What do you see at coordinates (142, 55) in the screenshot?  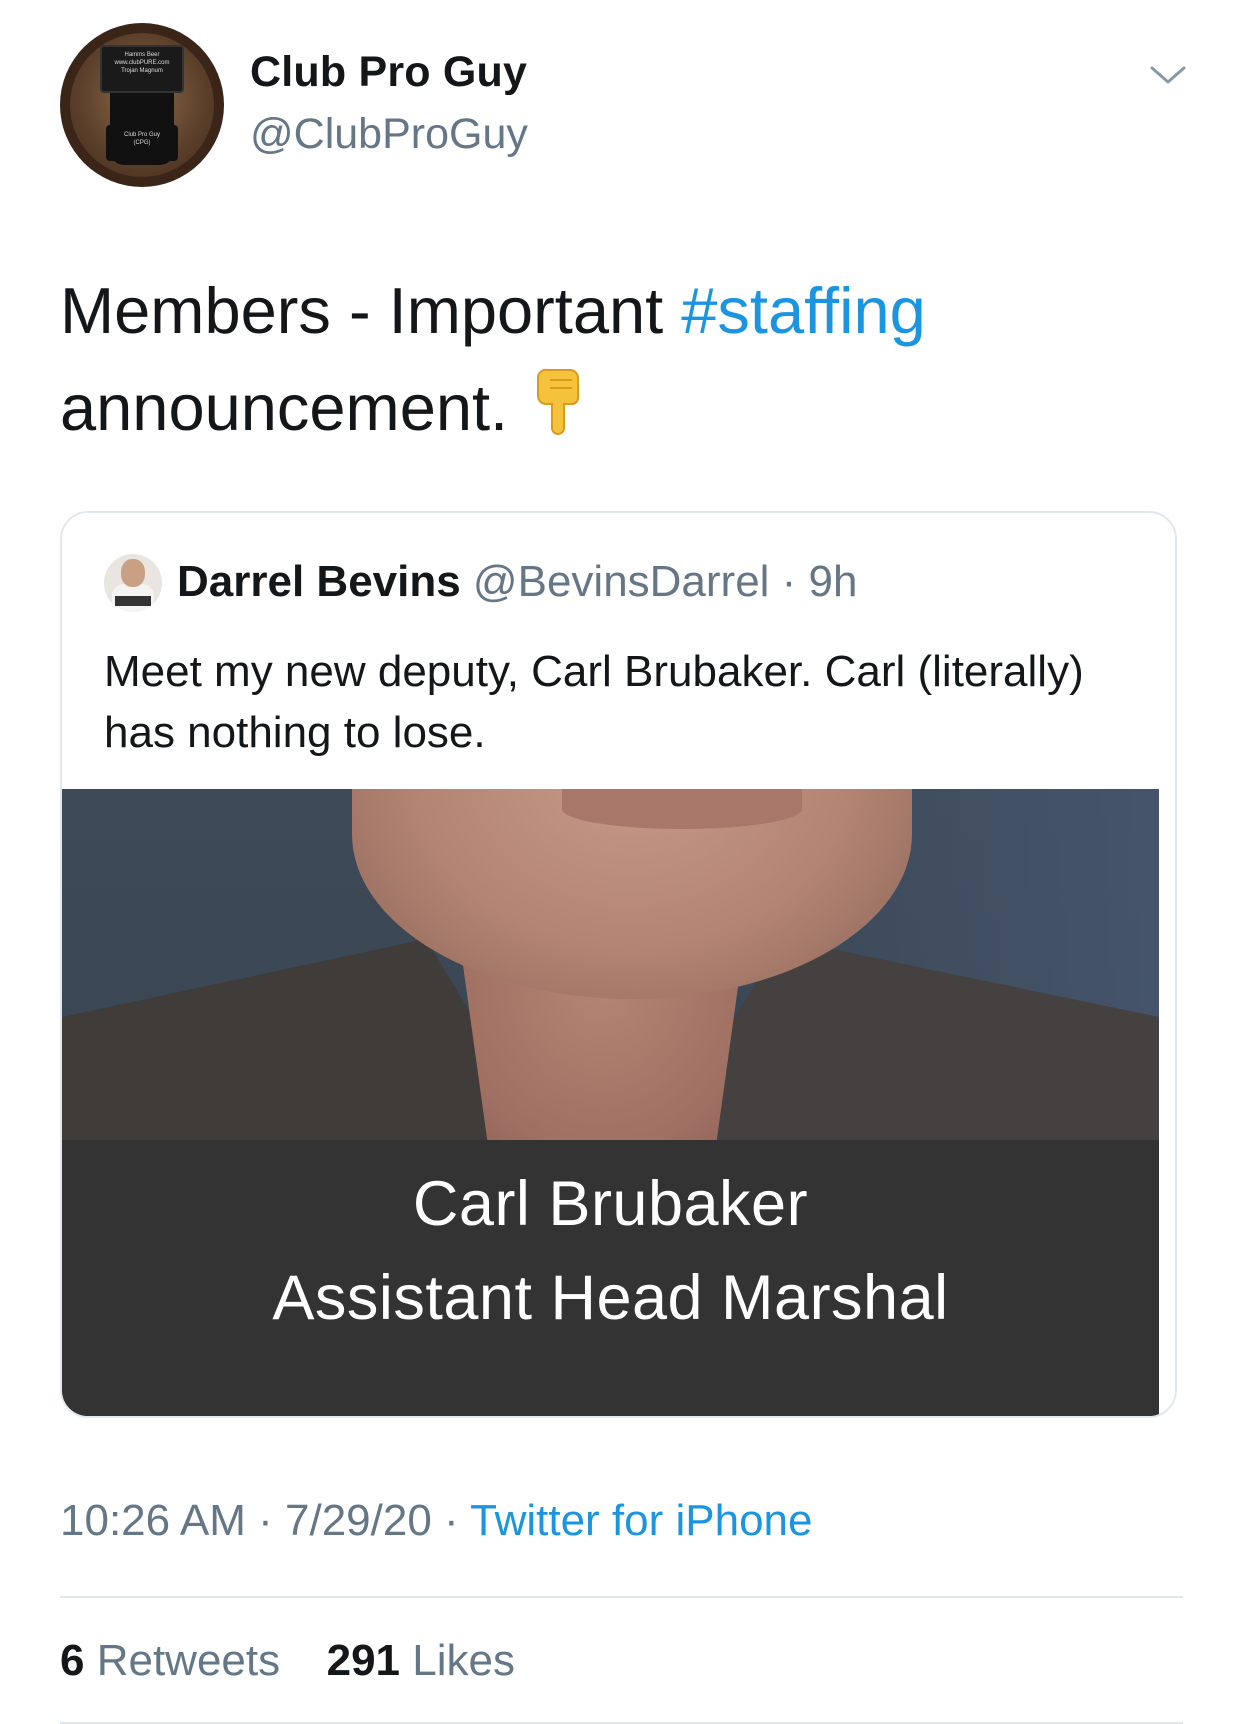 I see `avatar-line: Hamms Beer` at bounding box center [142, 55].